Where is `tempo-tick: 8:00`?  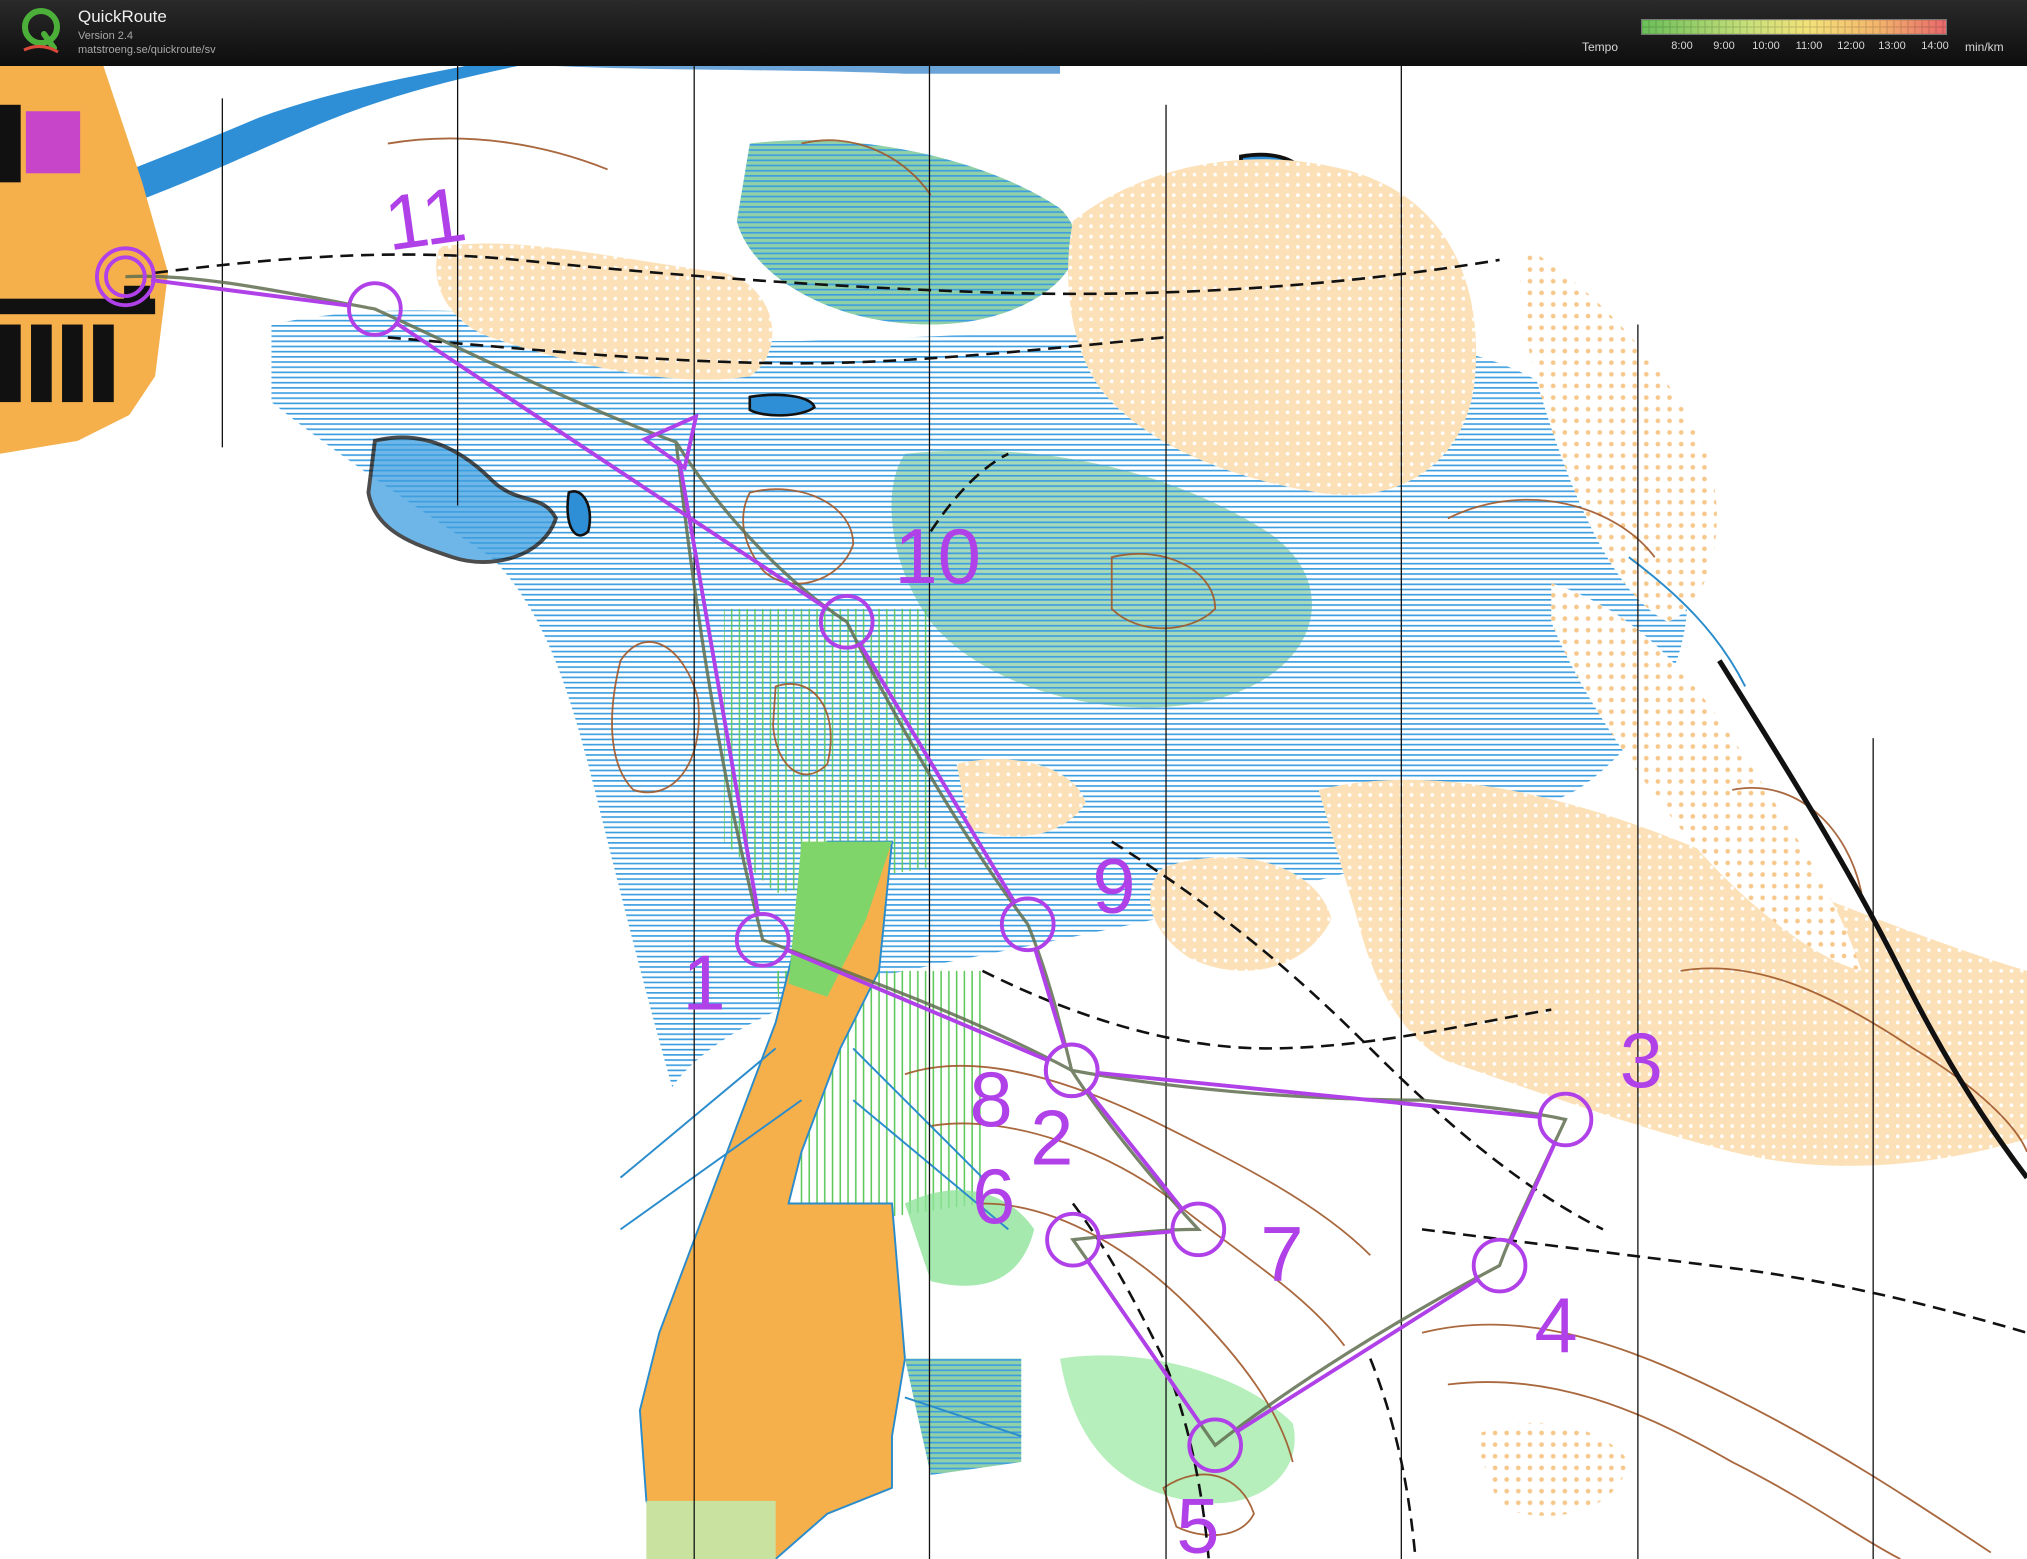 tempo-tick: 8:00 is located at coordinates (1682, 46).